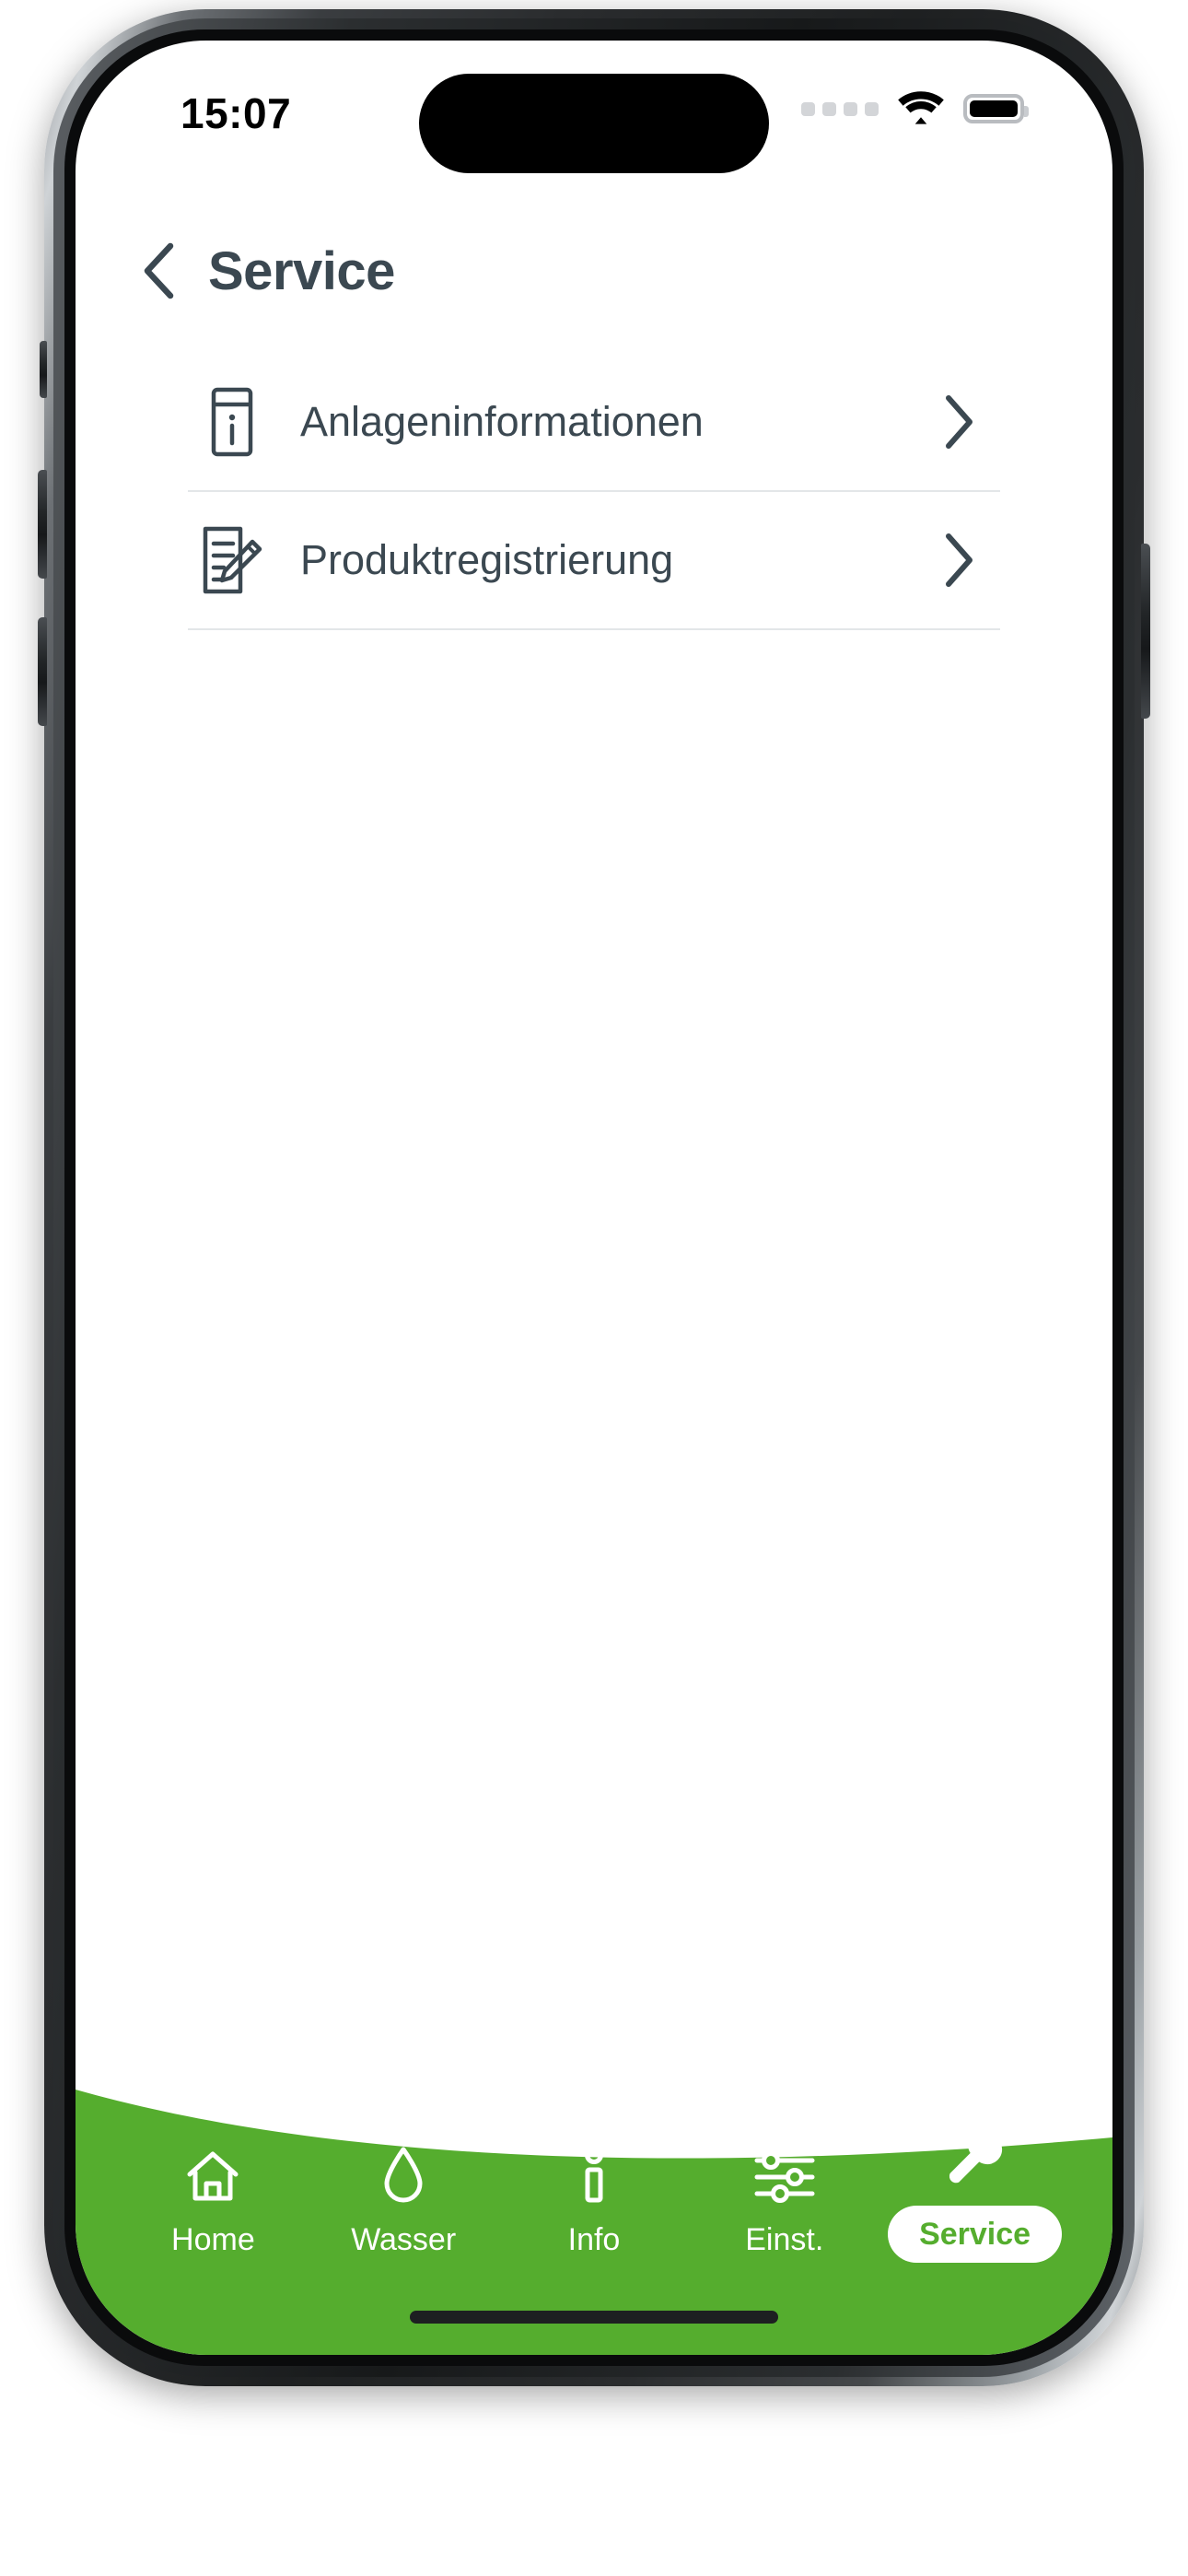 Image resolution: width=1188 pixels, height=2576 pixels. Describe the element at coordinates (301, 270) in the screenshot. I see `page-title: Service` at that location.